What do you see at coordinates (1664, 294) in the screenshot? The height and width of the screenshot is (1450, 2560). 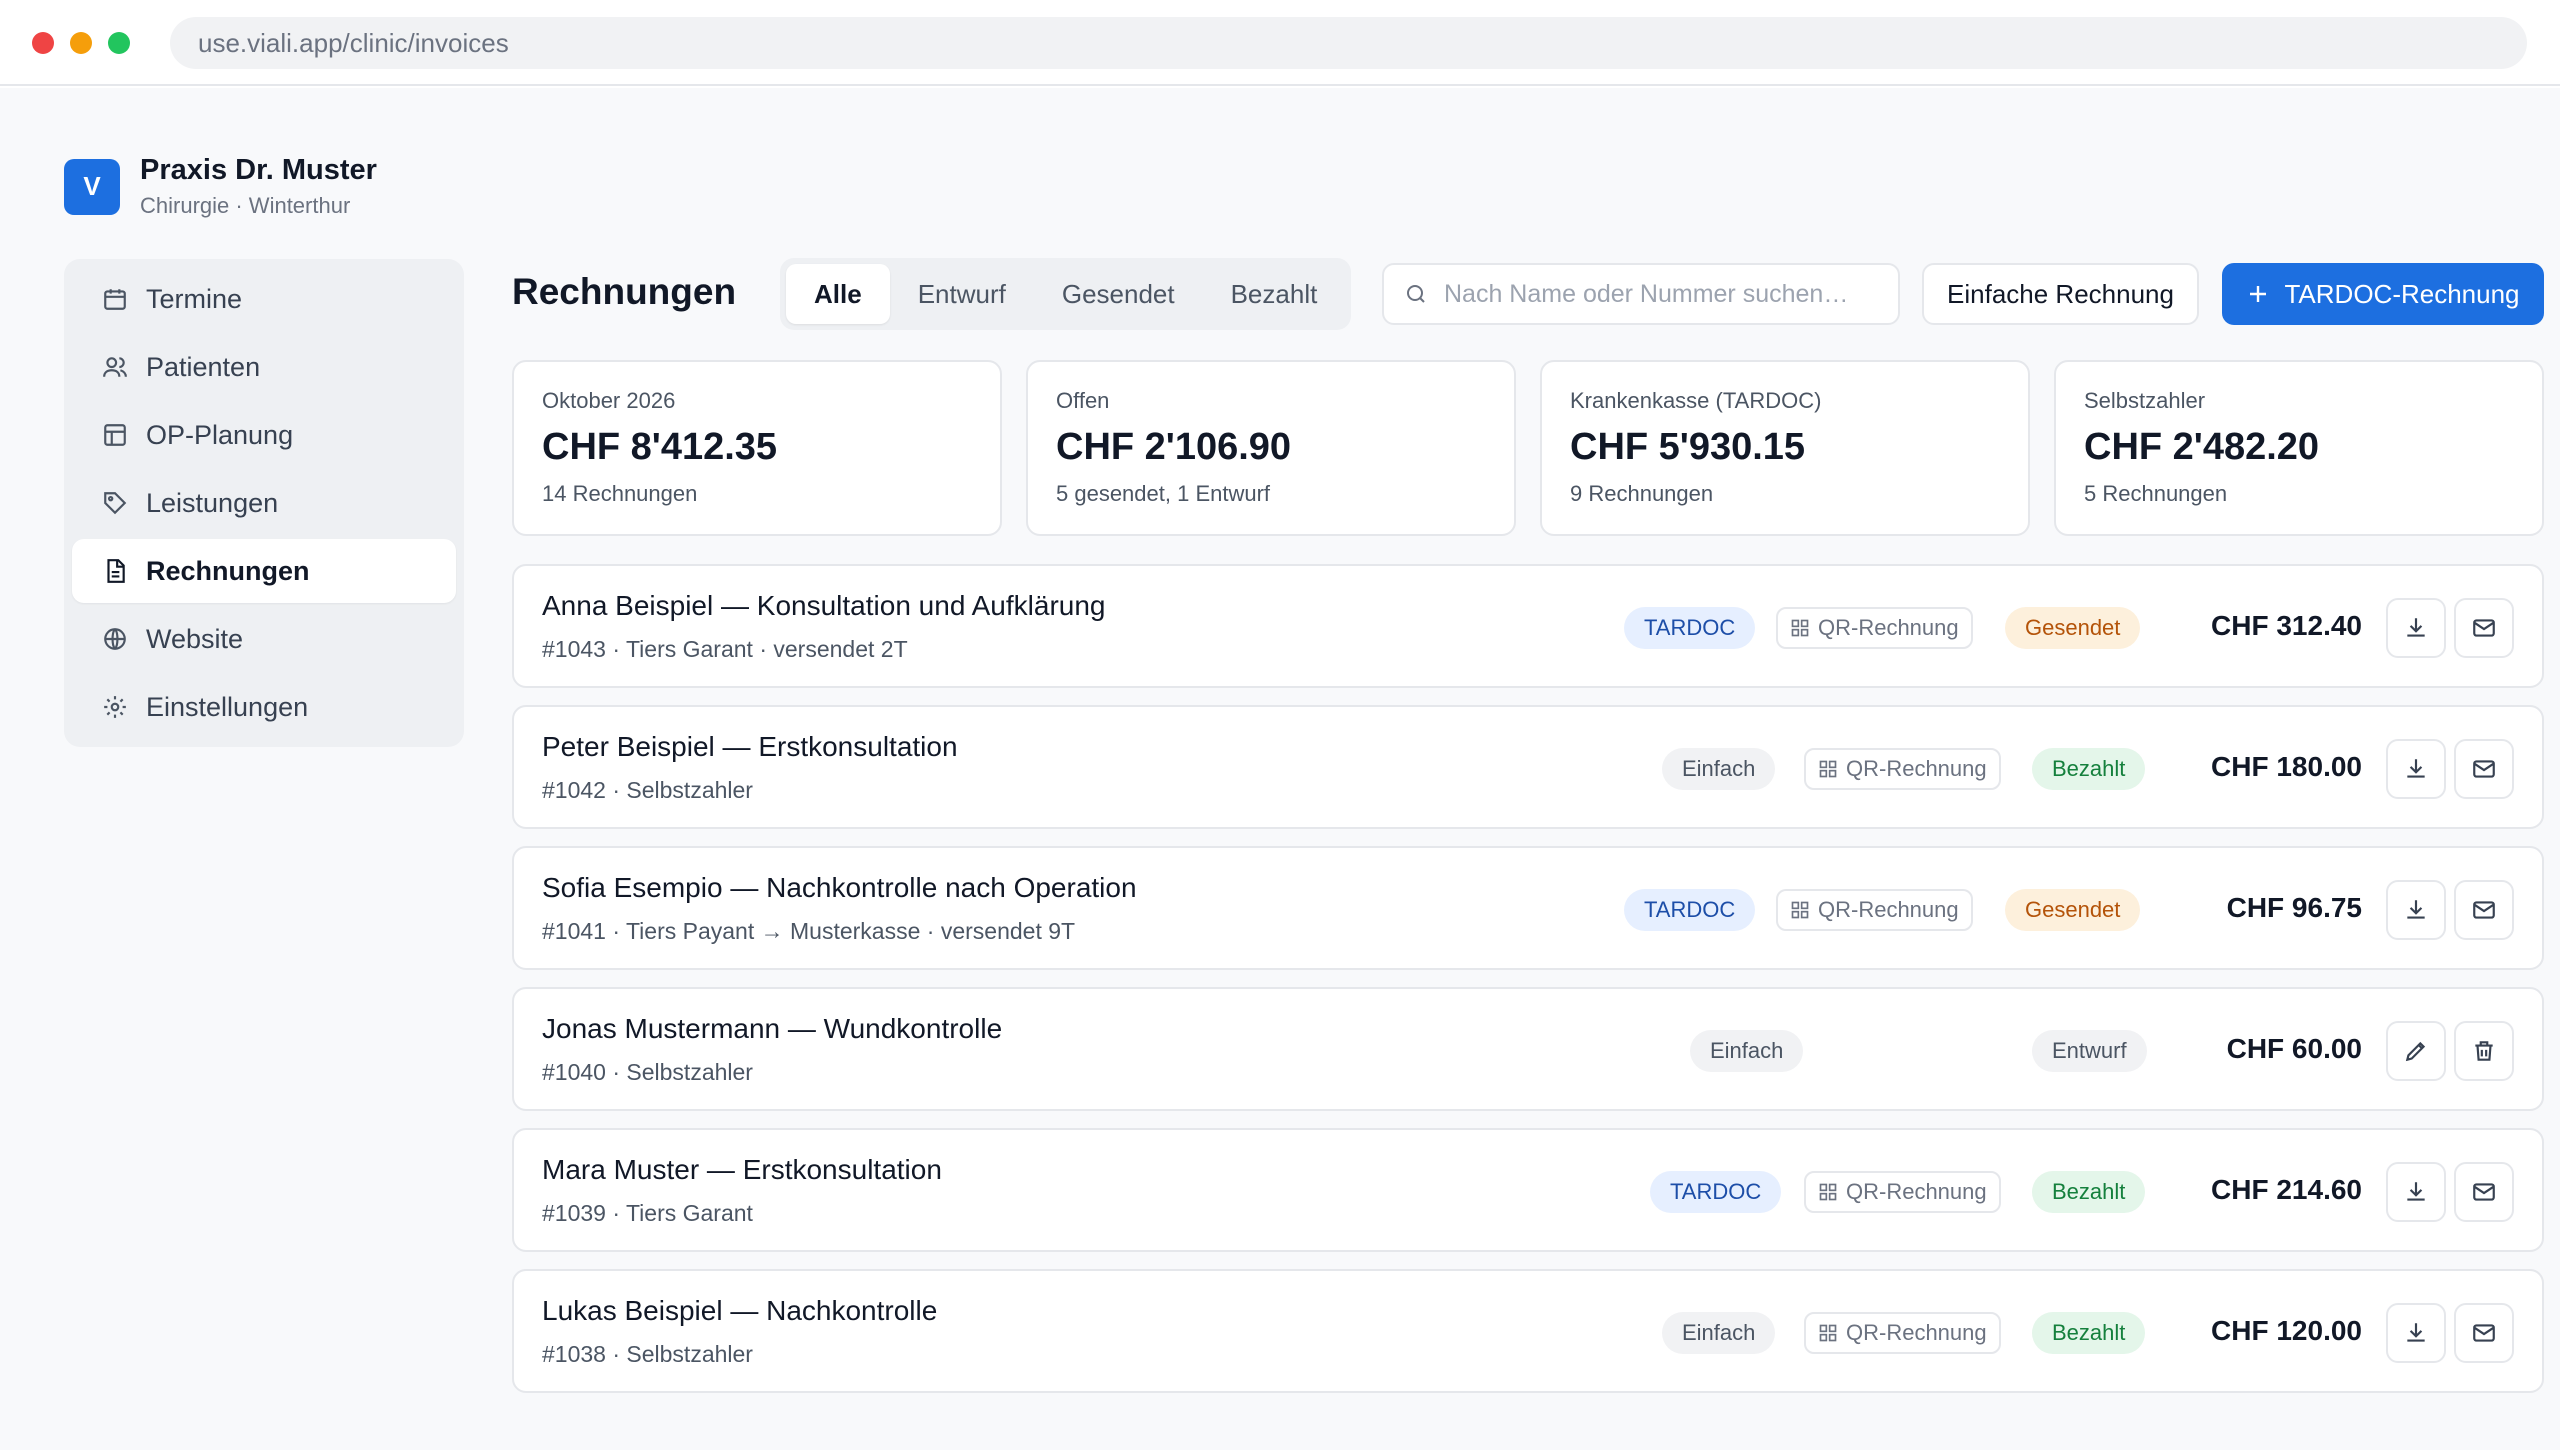 I see `search-input` at bounding box center [1664, 294].